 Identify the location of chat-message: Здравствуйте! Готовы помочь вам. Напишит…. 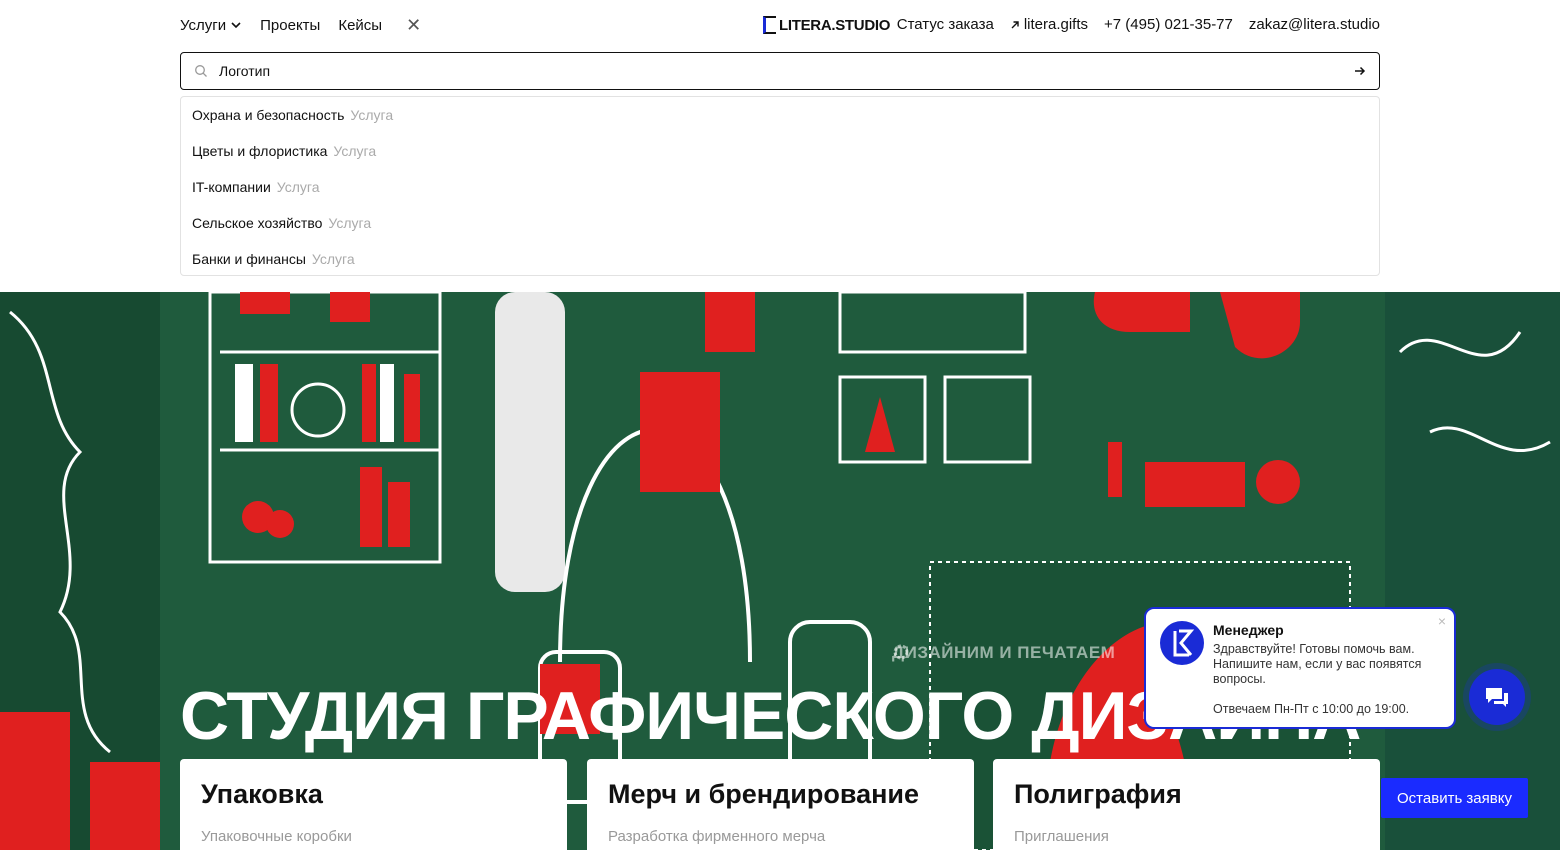
(1317, 664).